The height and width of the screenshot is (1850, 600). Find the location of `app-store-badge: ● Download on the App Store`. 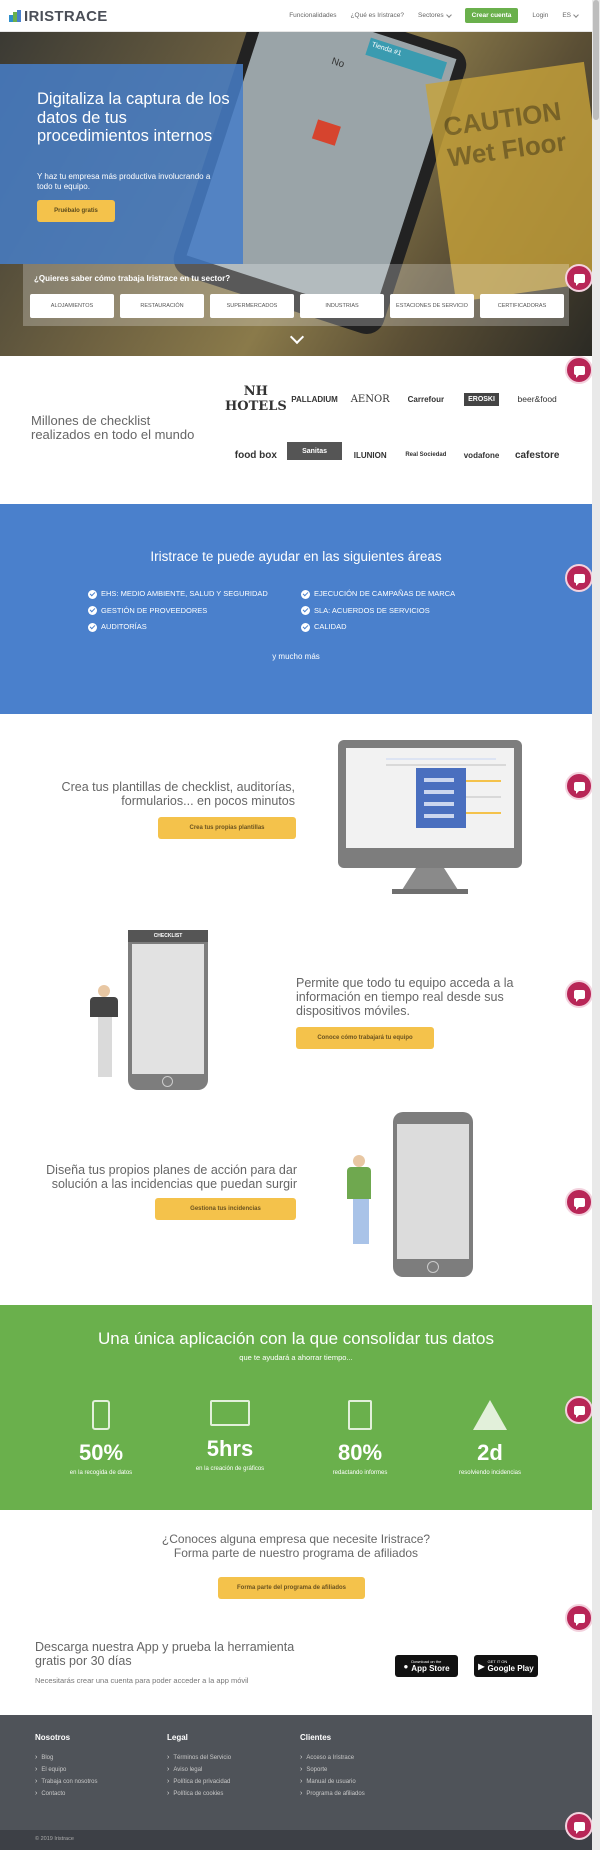

app-store-badge: ● Download on the App Store is located at coordinates (426, 1666).